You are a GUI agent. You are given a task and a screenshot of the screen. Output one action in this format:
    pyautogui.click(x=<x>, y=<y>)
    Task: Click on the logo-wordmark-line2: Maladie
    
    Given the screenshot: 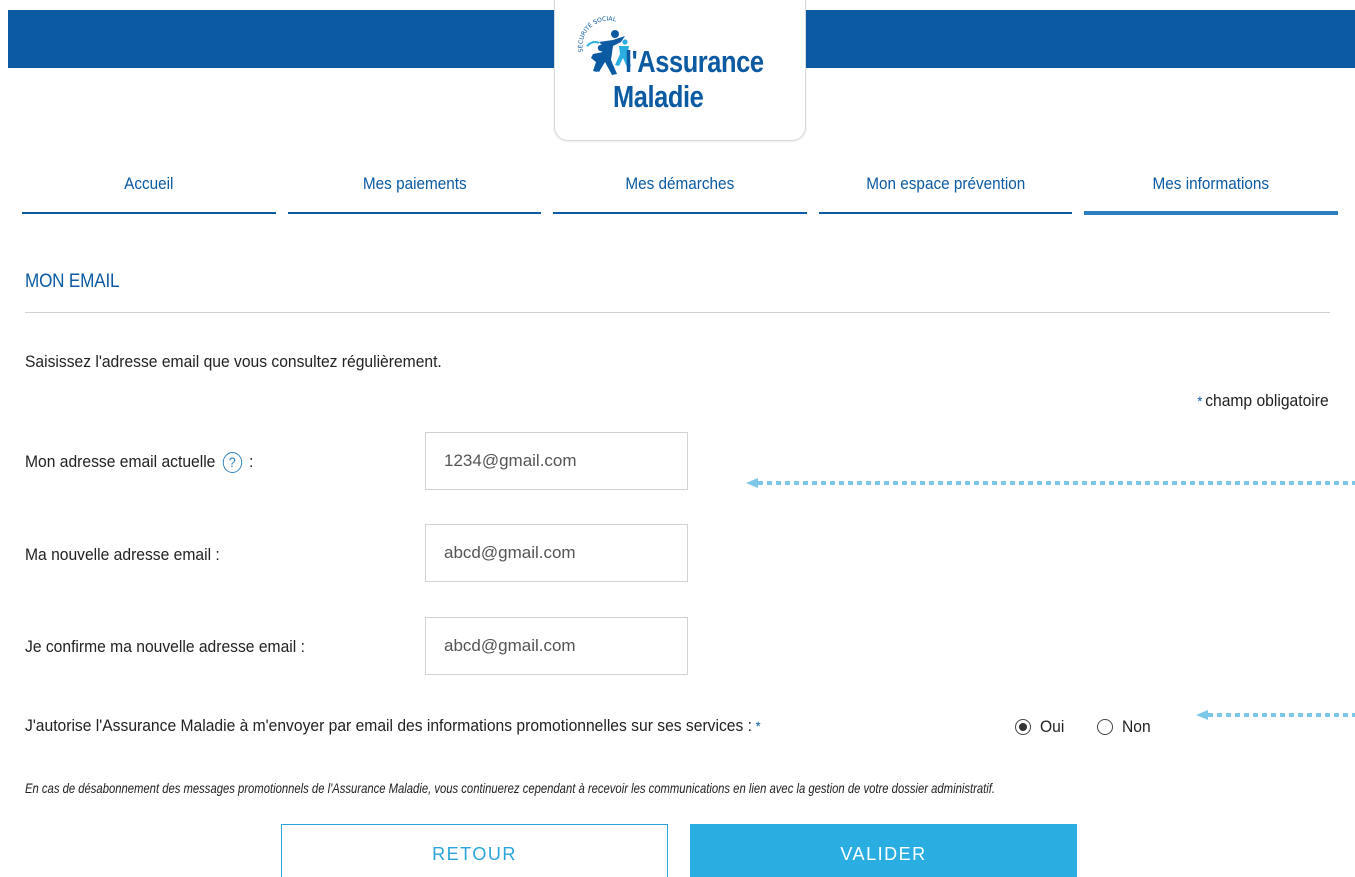 What is the action you would take?
    pyautogui.click(x=658, y=96)
    